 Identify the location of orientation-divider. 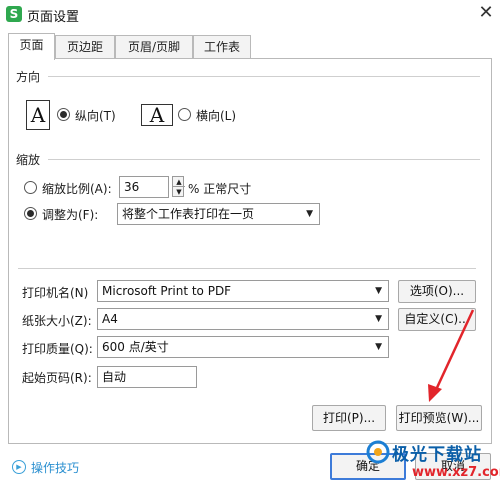
(264, 76).